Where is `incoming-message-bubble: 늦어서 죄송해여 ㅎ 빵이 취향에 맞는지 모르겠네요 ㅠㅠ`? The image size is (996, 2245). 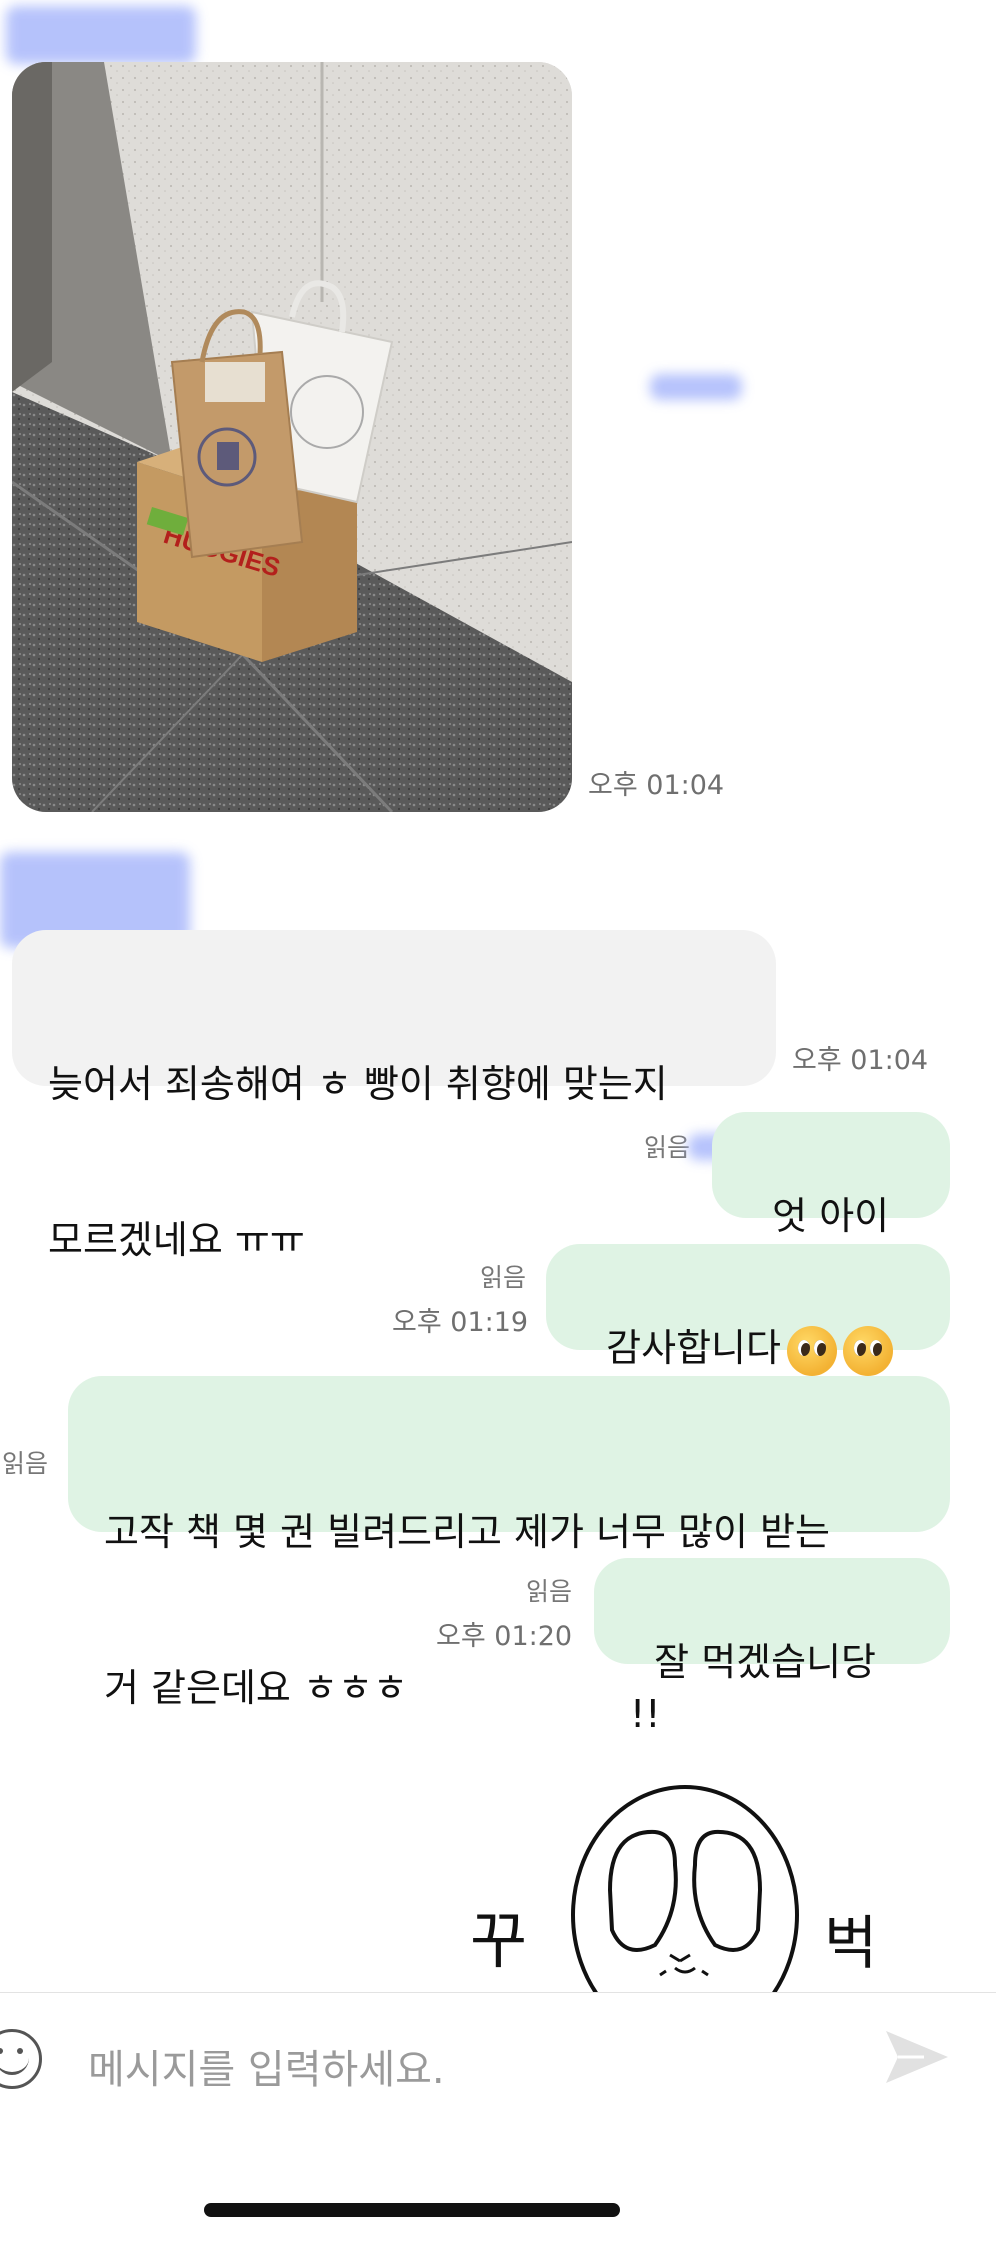 incoming-message-bubble: 늦어서 죄송해여 ㅎ 빵이 취향에 맞는지 모르겠네요 ㅠㅠ is located at coordinates (394, 1096).